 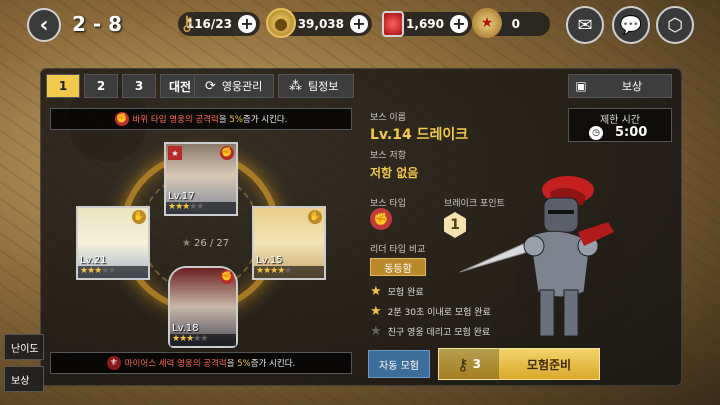 What do you see at coordinates (398, 267) in the screenshot?
I see `leader-compare-badge: 동등함` at bounding box center [398, 267].